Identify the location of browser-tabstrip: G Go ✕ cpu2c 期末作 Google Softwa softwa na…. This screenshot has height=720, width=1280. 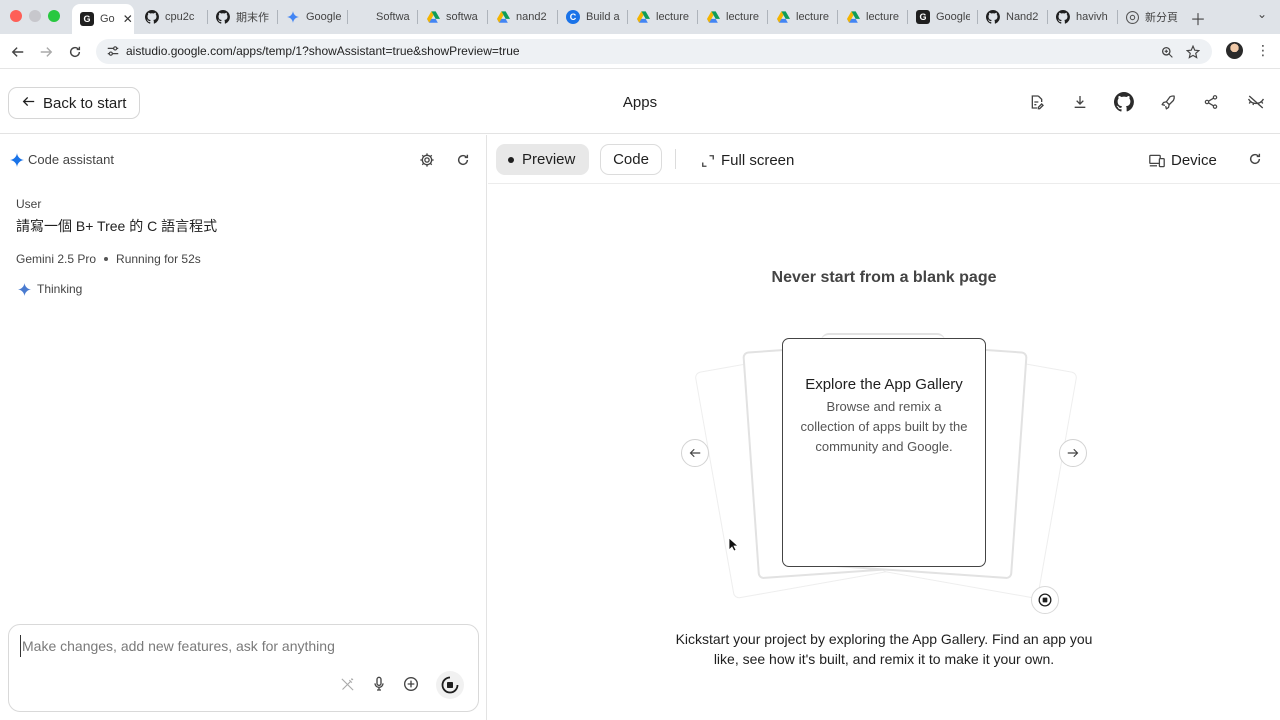
(640, 17).